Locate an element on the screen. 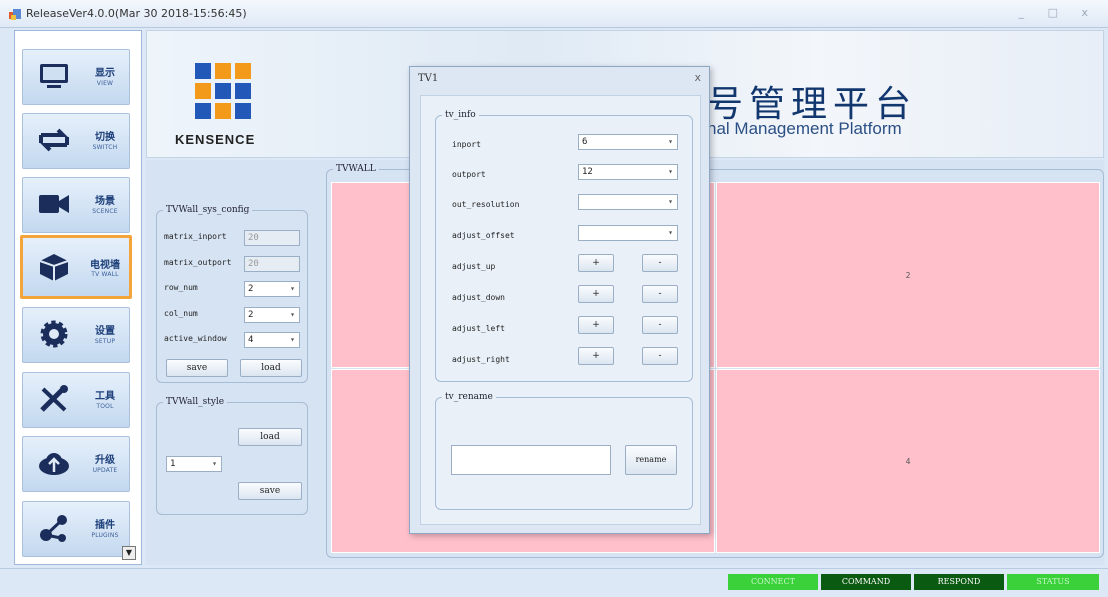 The height and width of the screenshot is (597, 1108). nav-item-scence: 场景 SCENCE is located at coordinates (76, 205).